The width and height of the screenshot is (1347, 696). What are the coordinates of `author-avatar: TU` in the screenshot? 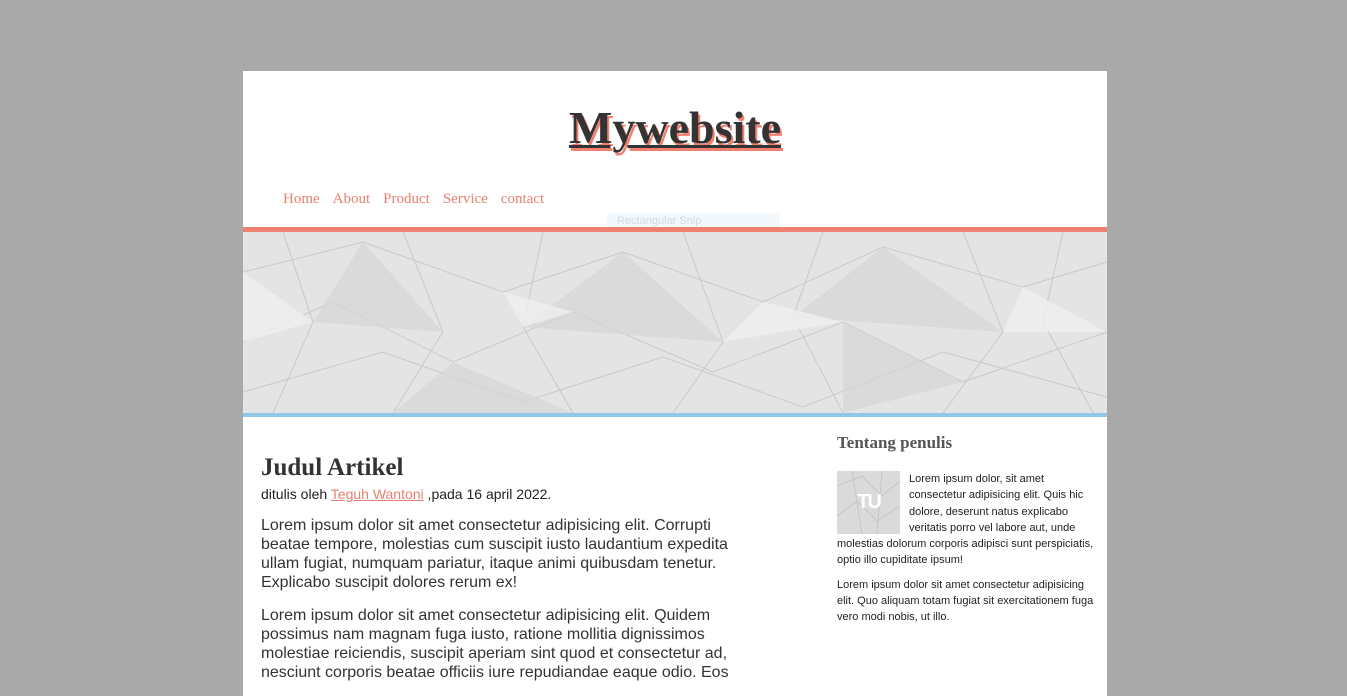 It's located at (868, 502).